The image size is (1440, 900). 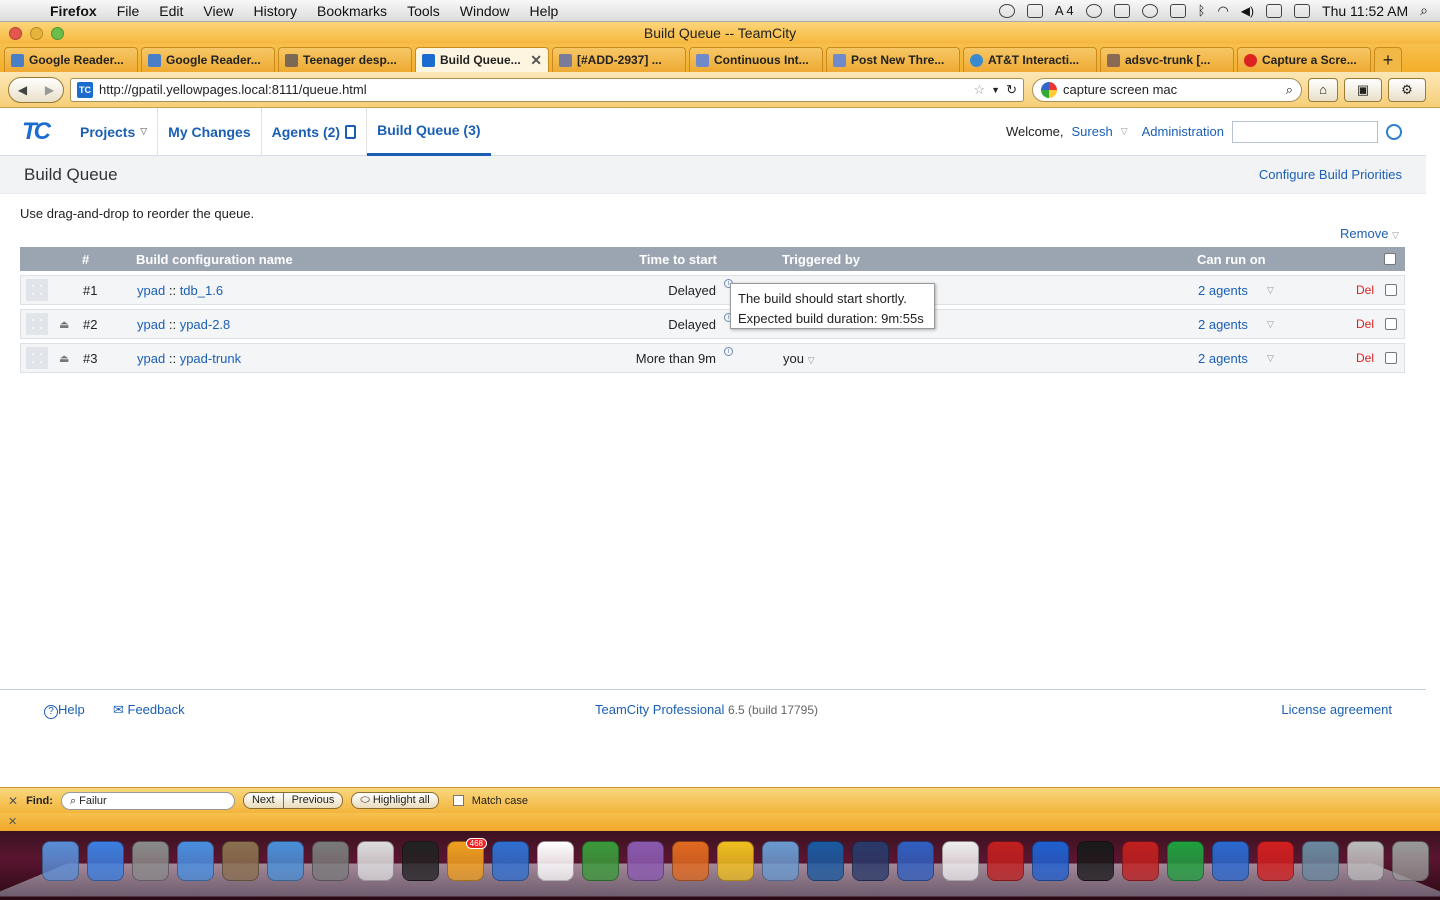 What do you see at coordinates (1222, 11) in the screenshot?
I see `wifi-icon: ◠` at bounding box center [1222, 11].